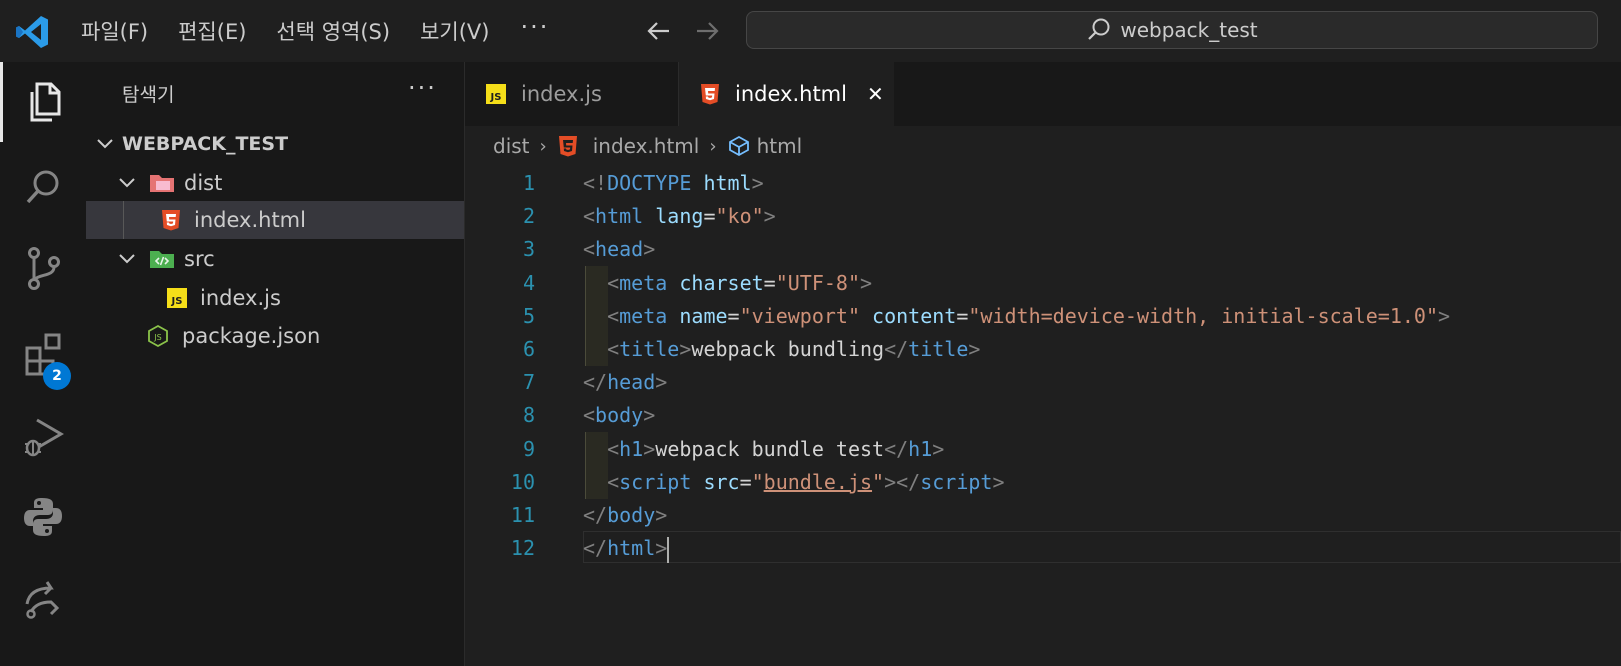  What do you see at coordinates (275, 336) in the screenshot?
I see `tree-item-package-json: JS package.json` at bounding box center [275, 336].